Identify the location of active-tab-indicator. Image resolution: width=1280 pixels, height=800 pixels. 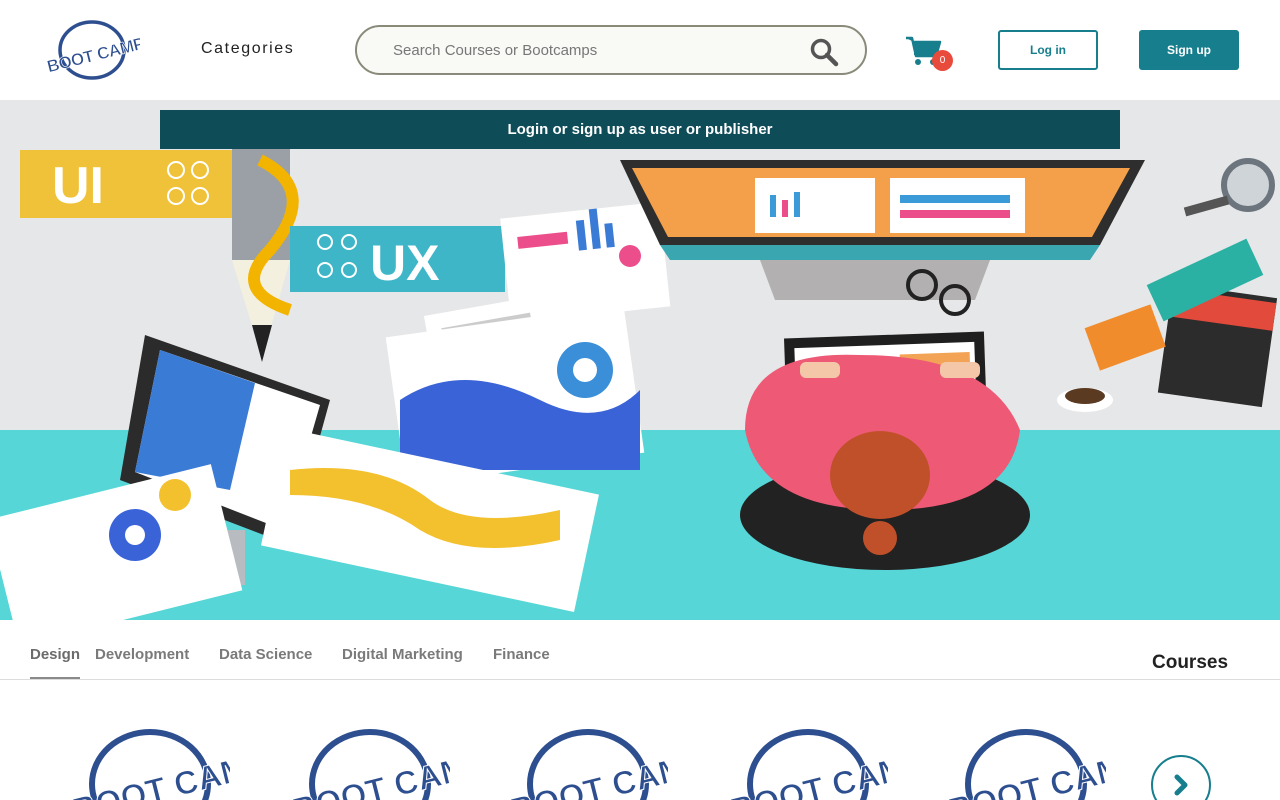
(55, 678).